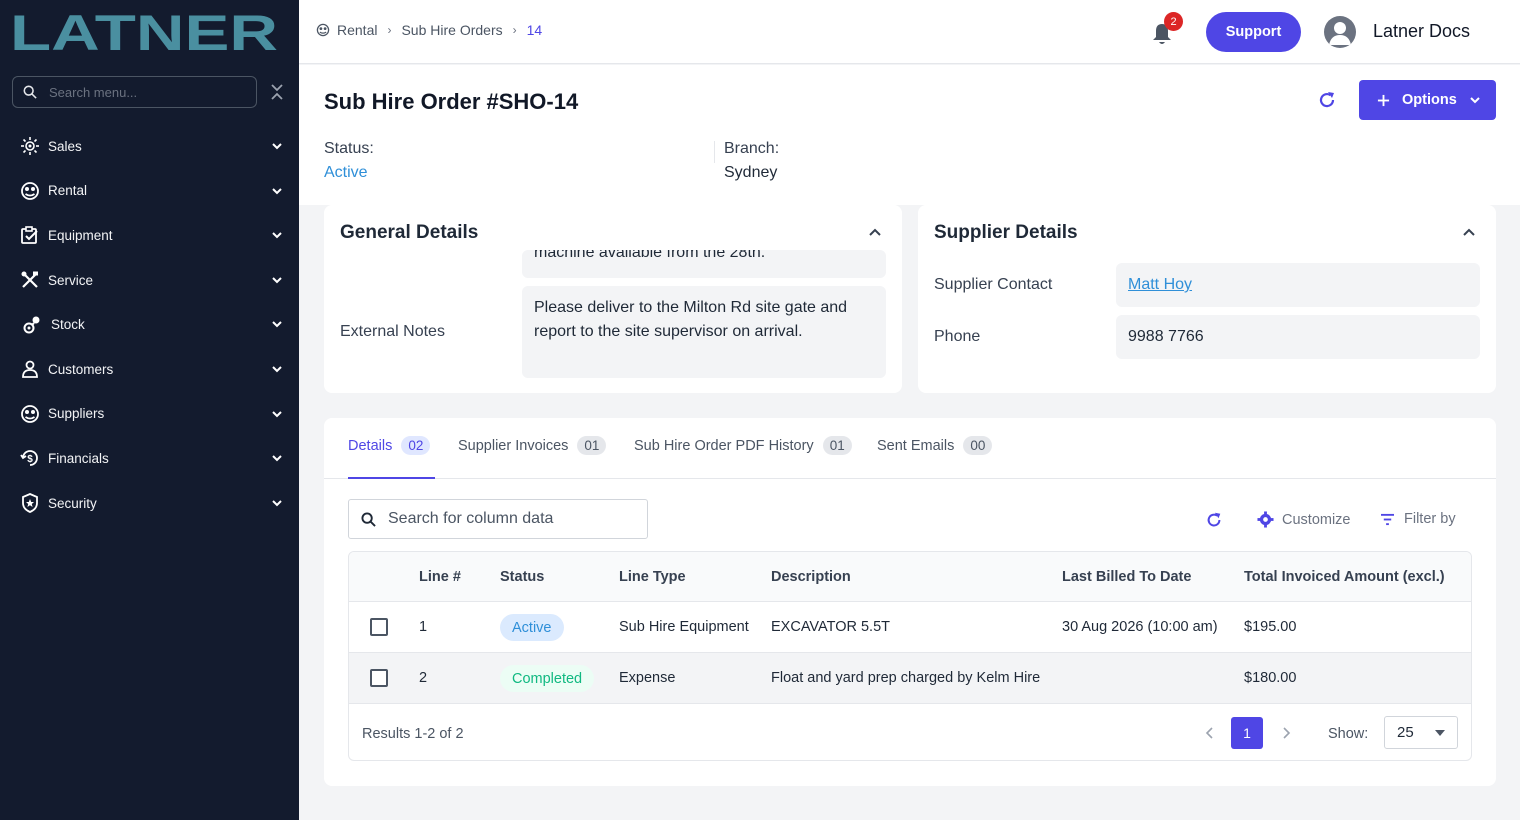 Image resolution: width=1520 pixels, height=820 pixels. Describe the element at coordinates (1421, 31) in the screenshot. I see `user-name: Latner Docs` at that location.